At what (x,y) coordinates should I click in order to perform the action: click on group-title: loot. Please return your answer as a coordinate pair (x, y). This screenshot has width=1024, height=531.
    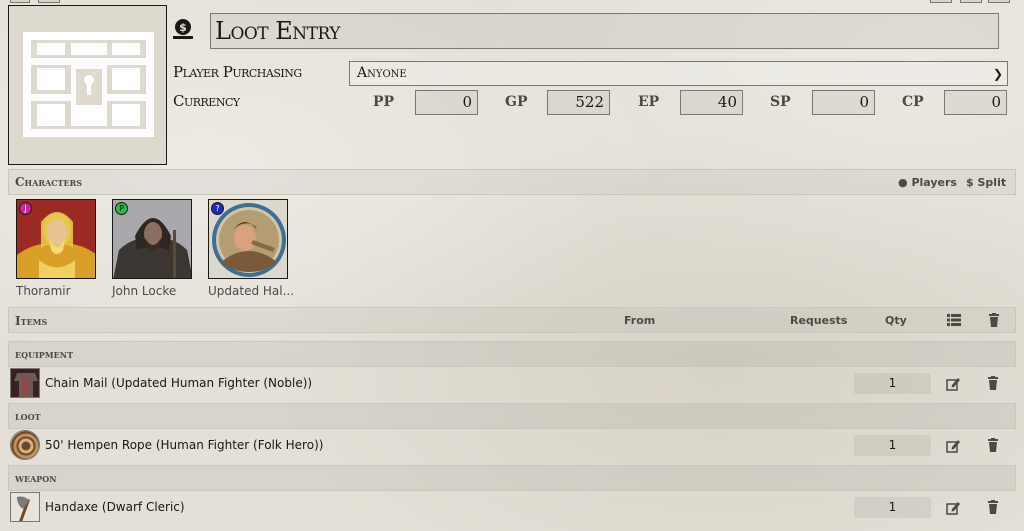
    Looking at the image, I should click on (28, 416).